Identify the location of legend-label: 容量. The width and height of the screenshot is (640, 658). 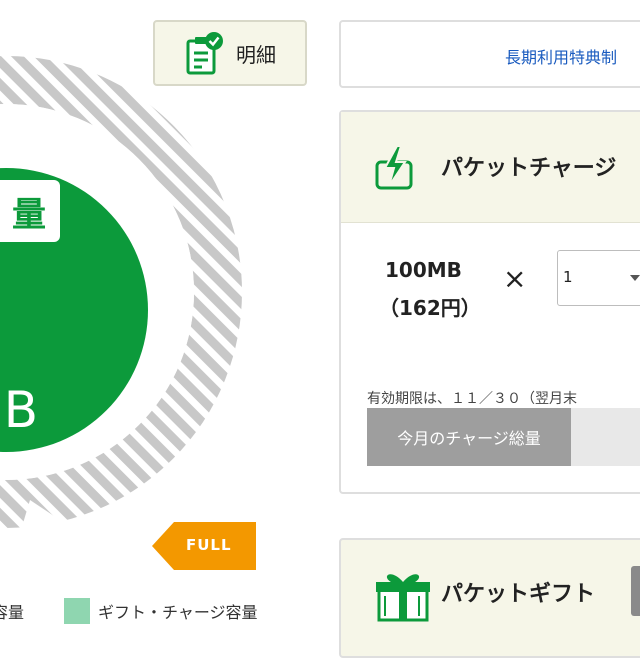
(12, 612).